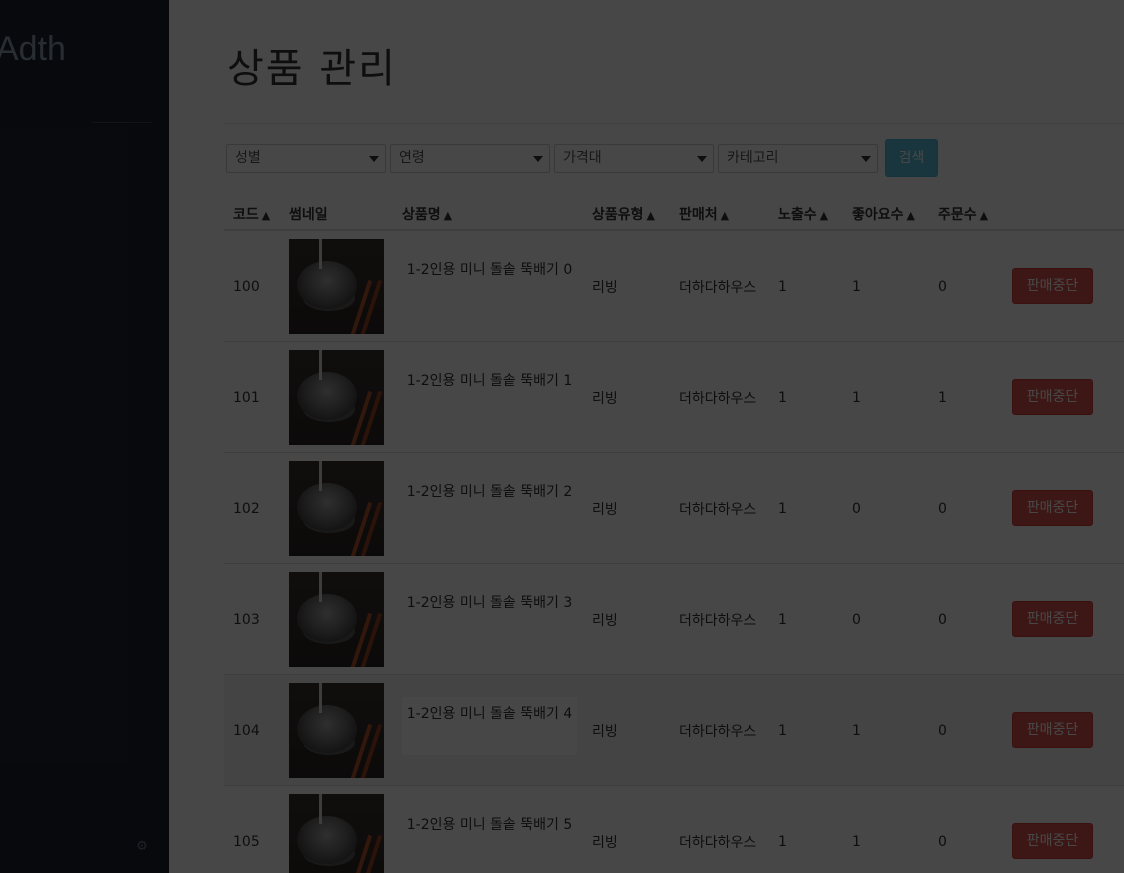  Describe the element at coordinates (306, 158) in the screenshot. I see `gender-select: 성별` at that location.